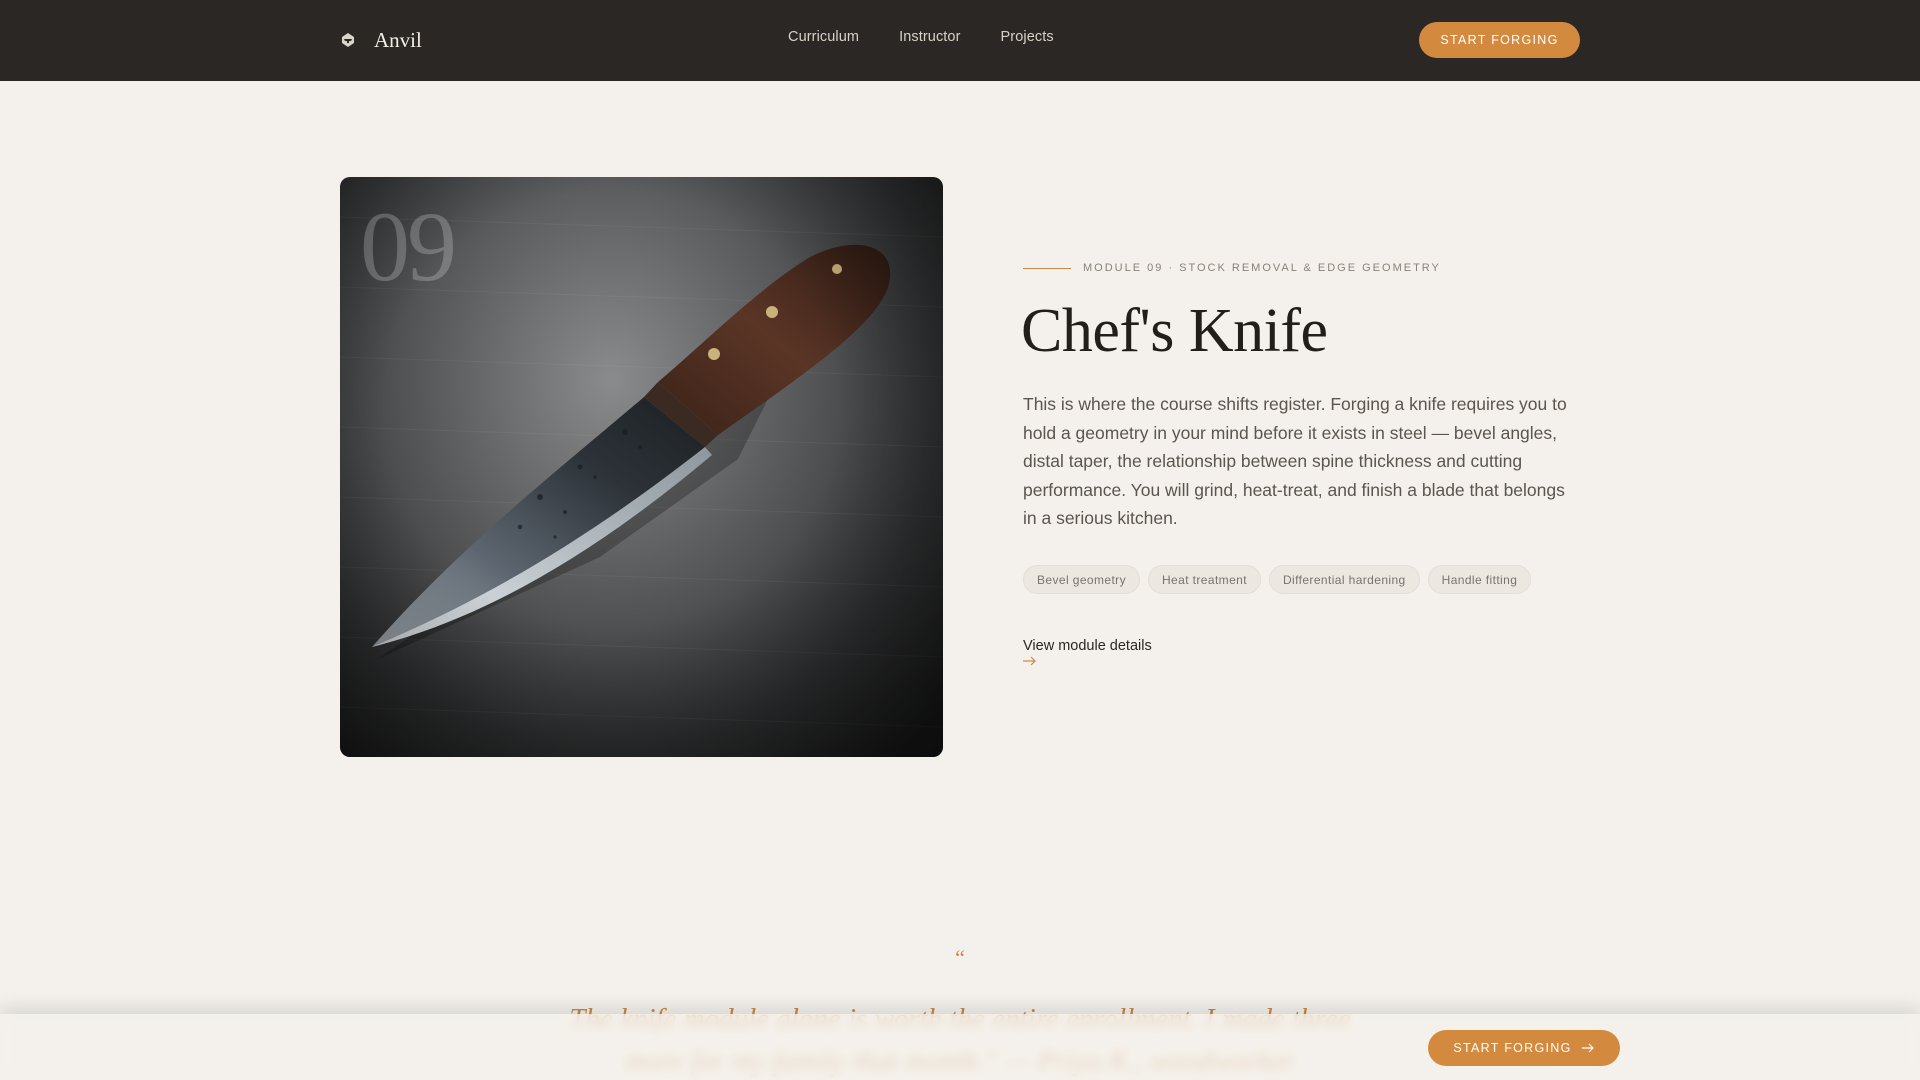  I want to click on sticky-cta-bar: START FORGING, so click(960, 1047).